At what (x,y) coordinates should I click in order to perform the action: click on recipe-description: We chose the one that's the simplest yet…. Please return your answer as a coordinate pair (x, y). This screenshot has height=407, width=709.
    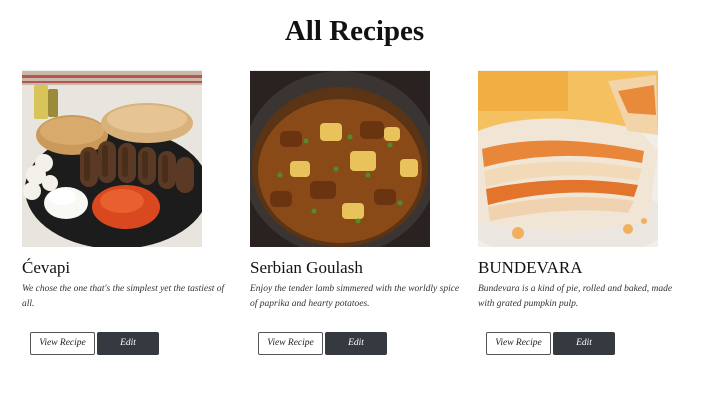
    Looking at the image, I should click on (123, 296).